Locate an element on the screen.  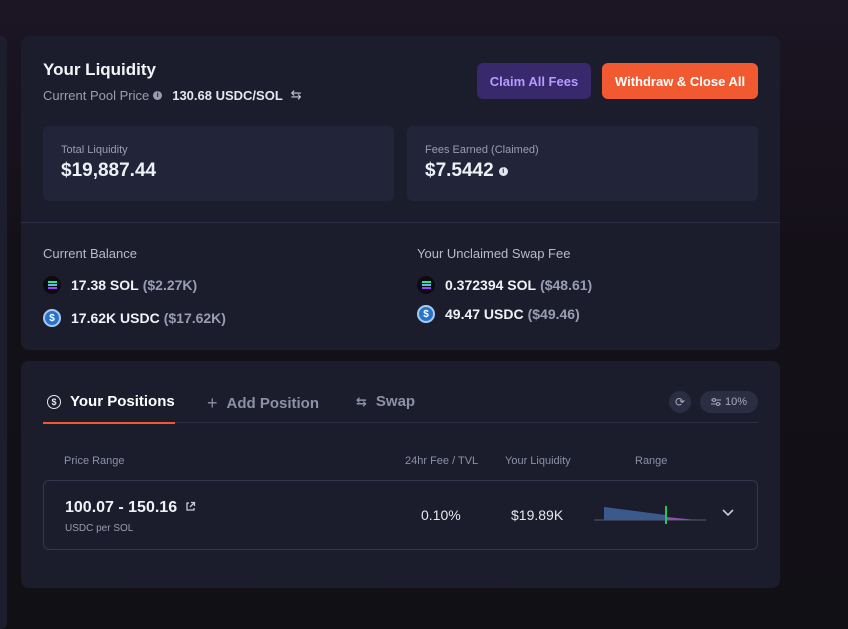
left-panel-edge is located at coordinates (3, 332).